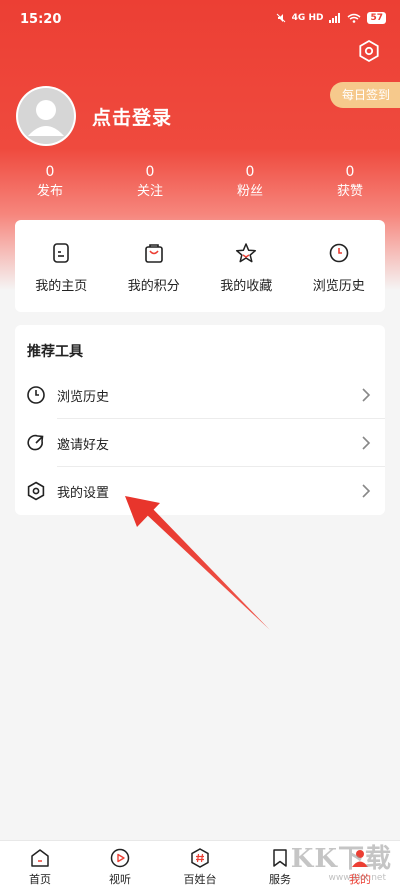 The width and height of the screenshot is (400, 889). Describe the element at coordinates (83, 445) in the screenshot. I see `tool-label: 邀请好友` at that location.